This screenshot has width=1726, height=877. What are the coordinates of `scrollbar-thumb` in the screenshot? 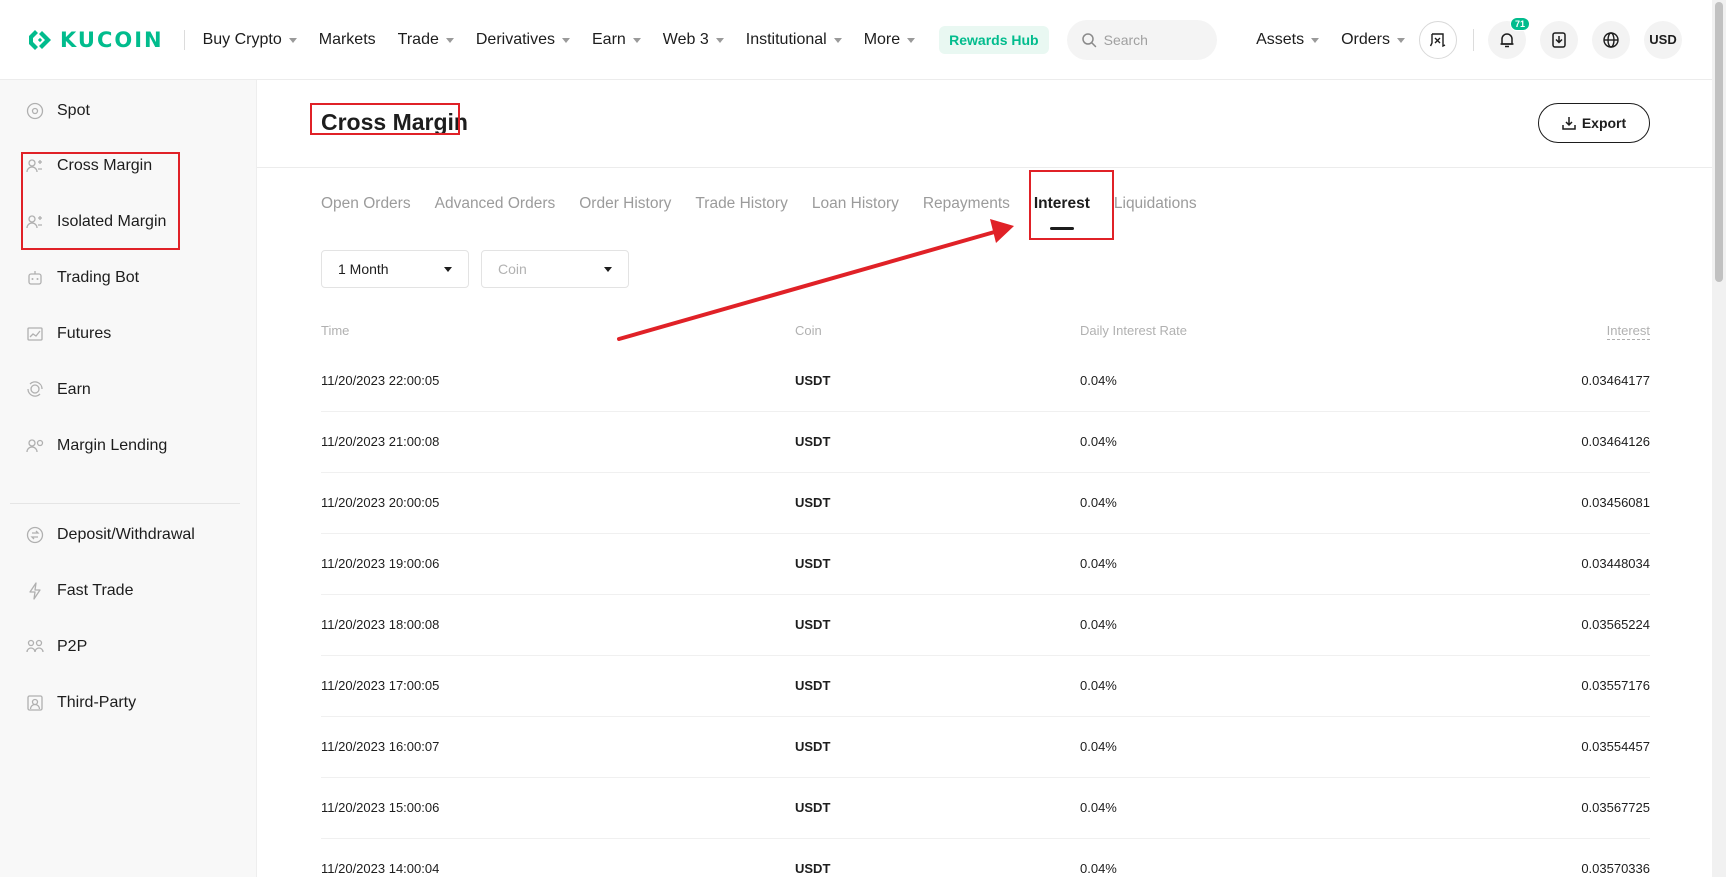 It's located at (1719, 142).